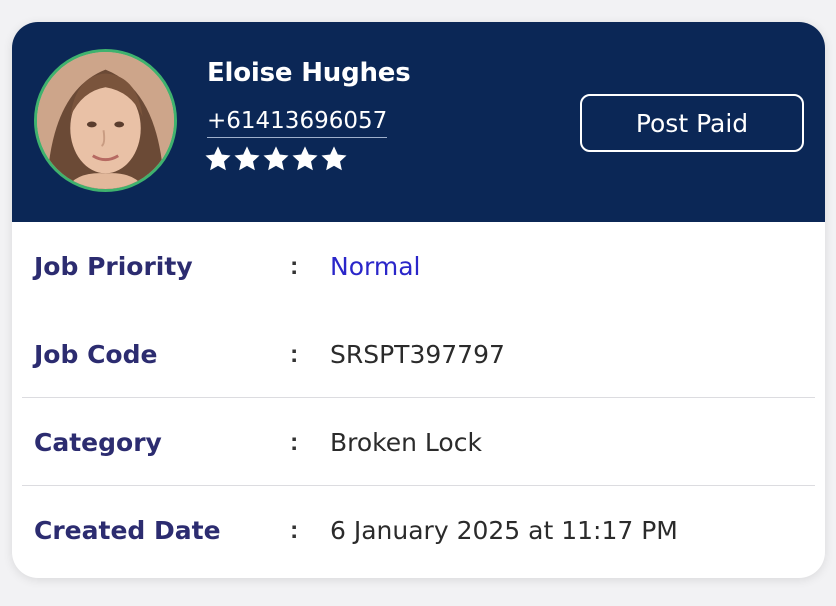 This screenshot has height=606, width=836. Describe the element at coordinates (297, 123) in the screenshot. I see `customer-phone-link: +61413696057` at that location.